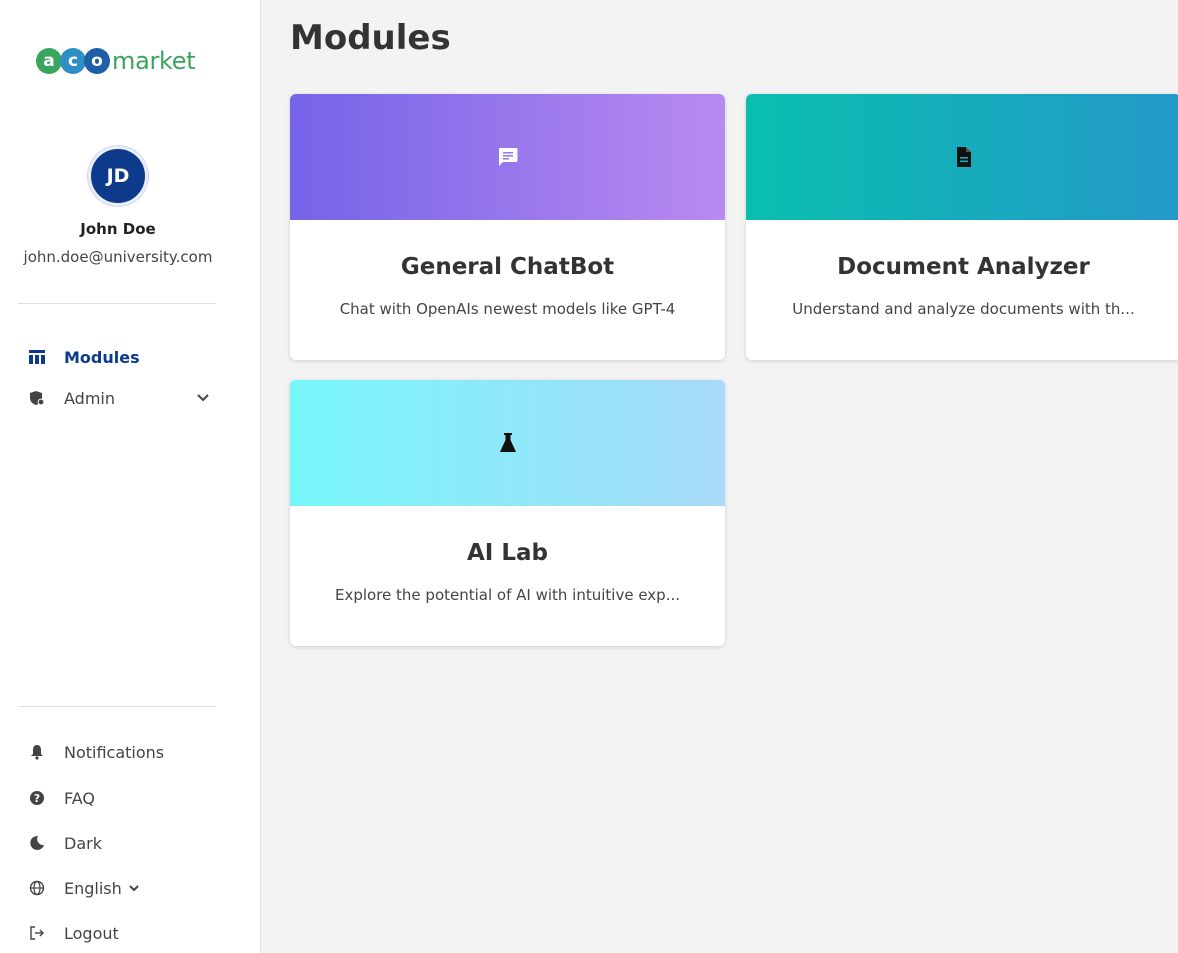 Image resolution: width=1178 pixels, height=953 pixels. What do you see at coordinates (117, 303) in the screenshot?
I see `sidebar-divider-top` at bounding box center [117, 303].